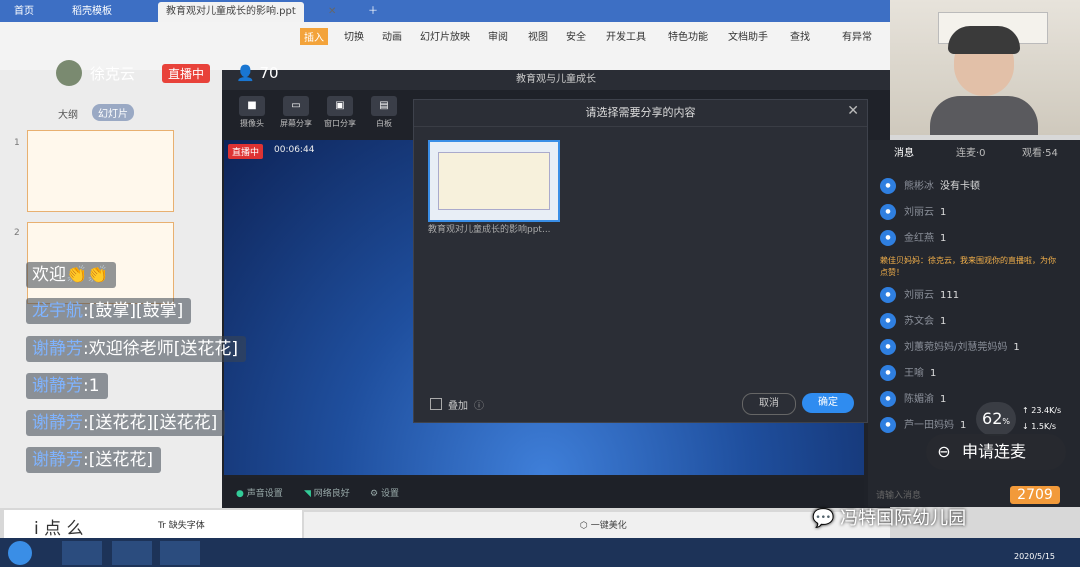  Describe the element at coordinates (259, 492) in the screenshot. I see `audio-settings-button: ● 声音设置` at that location.